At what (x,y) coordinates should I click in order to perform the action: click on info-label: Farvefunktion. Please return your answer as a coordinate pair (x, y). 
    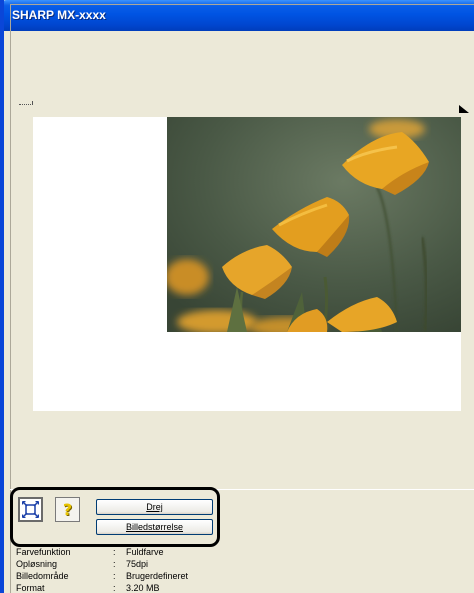
    Looking at the image, I should click on (43, 552).